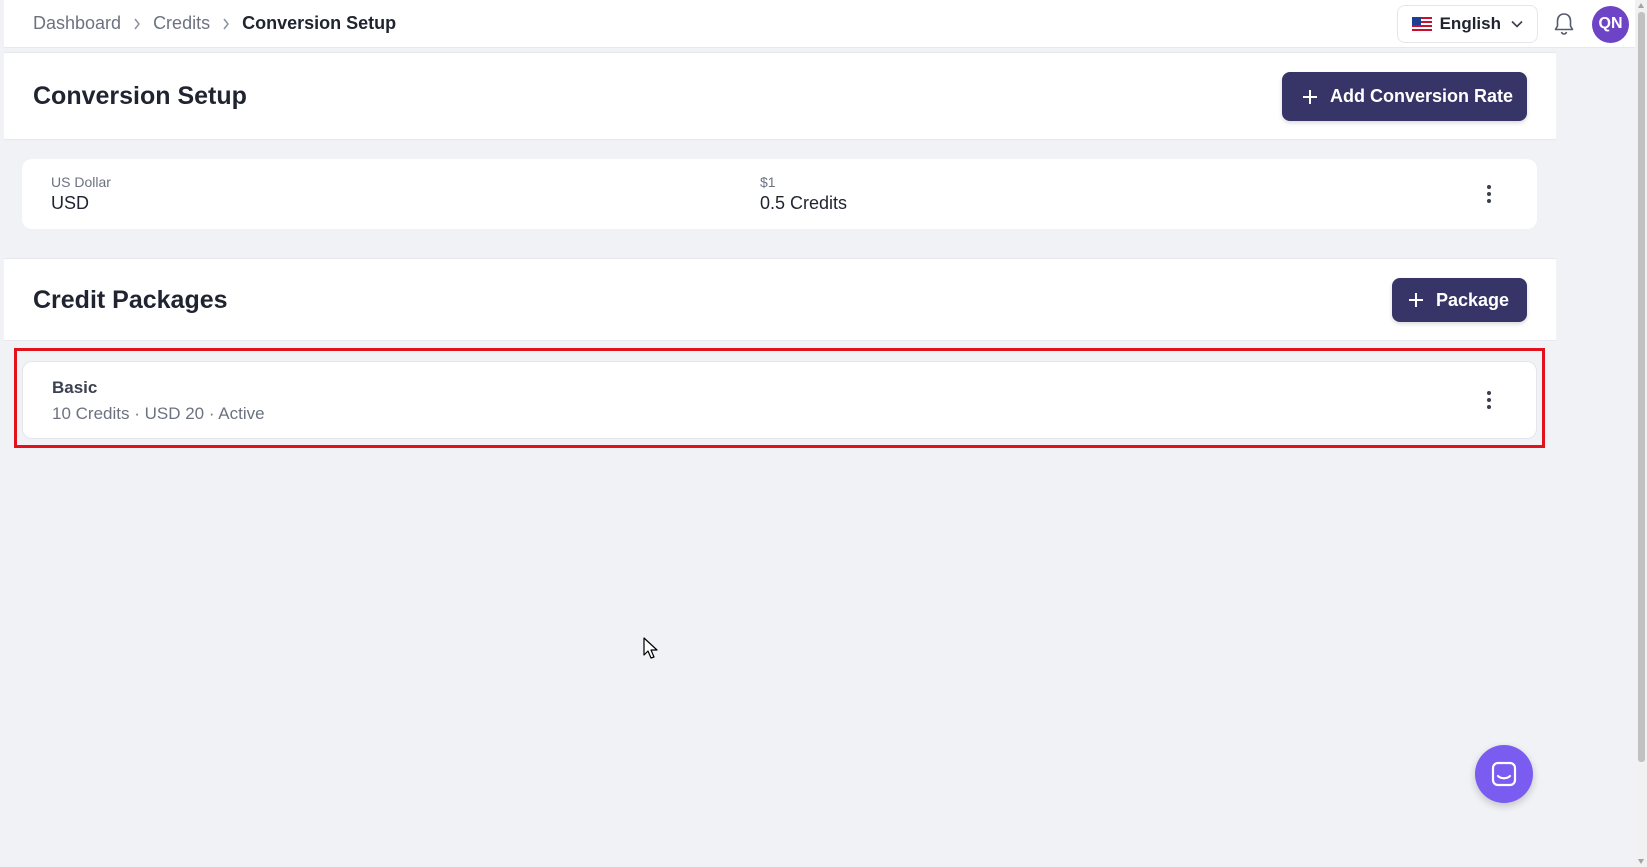 The width and height of the screenshot is (1647, 867). Describe the element at coordinates (319, 23) in the screenshot. I see `breadcrumb-current: Conversion Setup` at that location.